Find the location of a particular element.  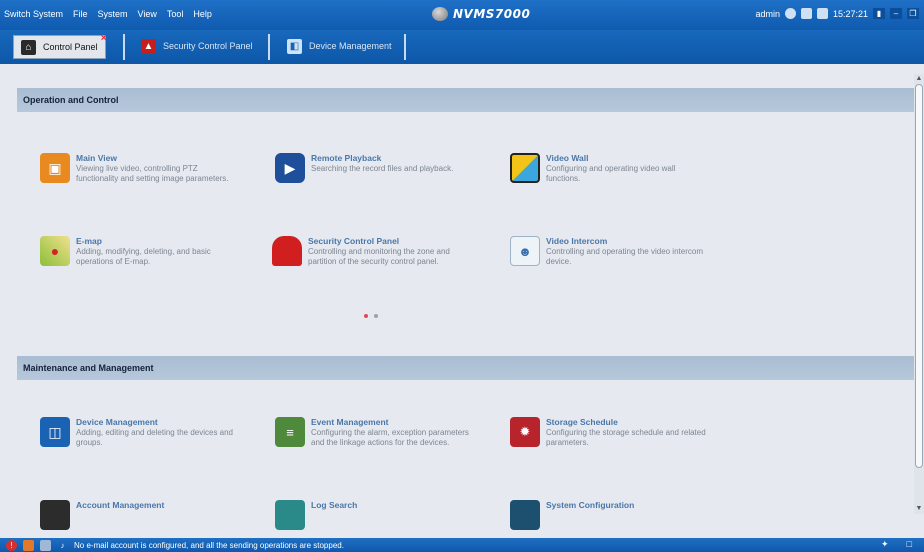

menu-view: View is located at coordinates (147, 14).